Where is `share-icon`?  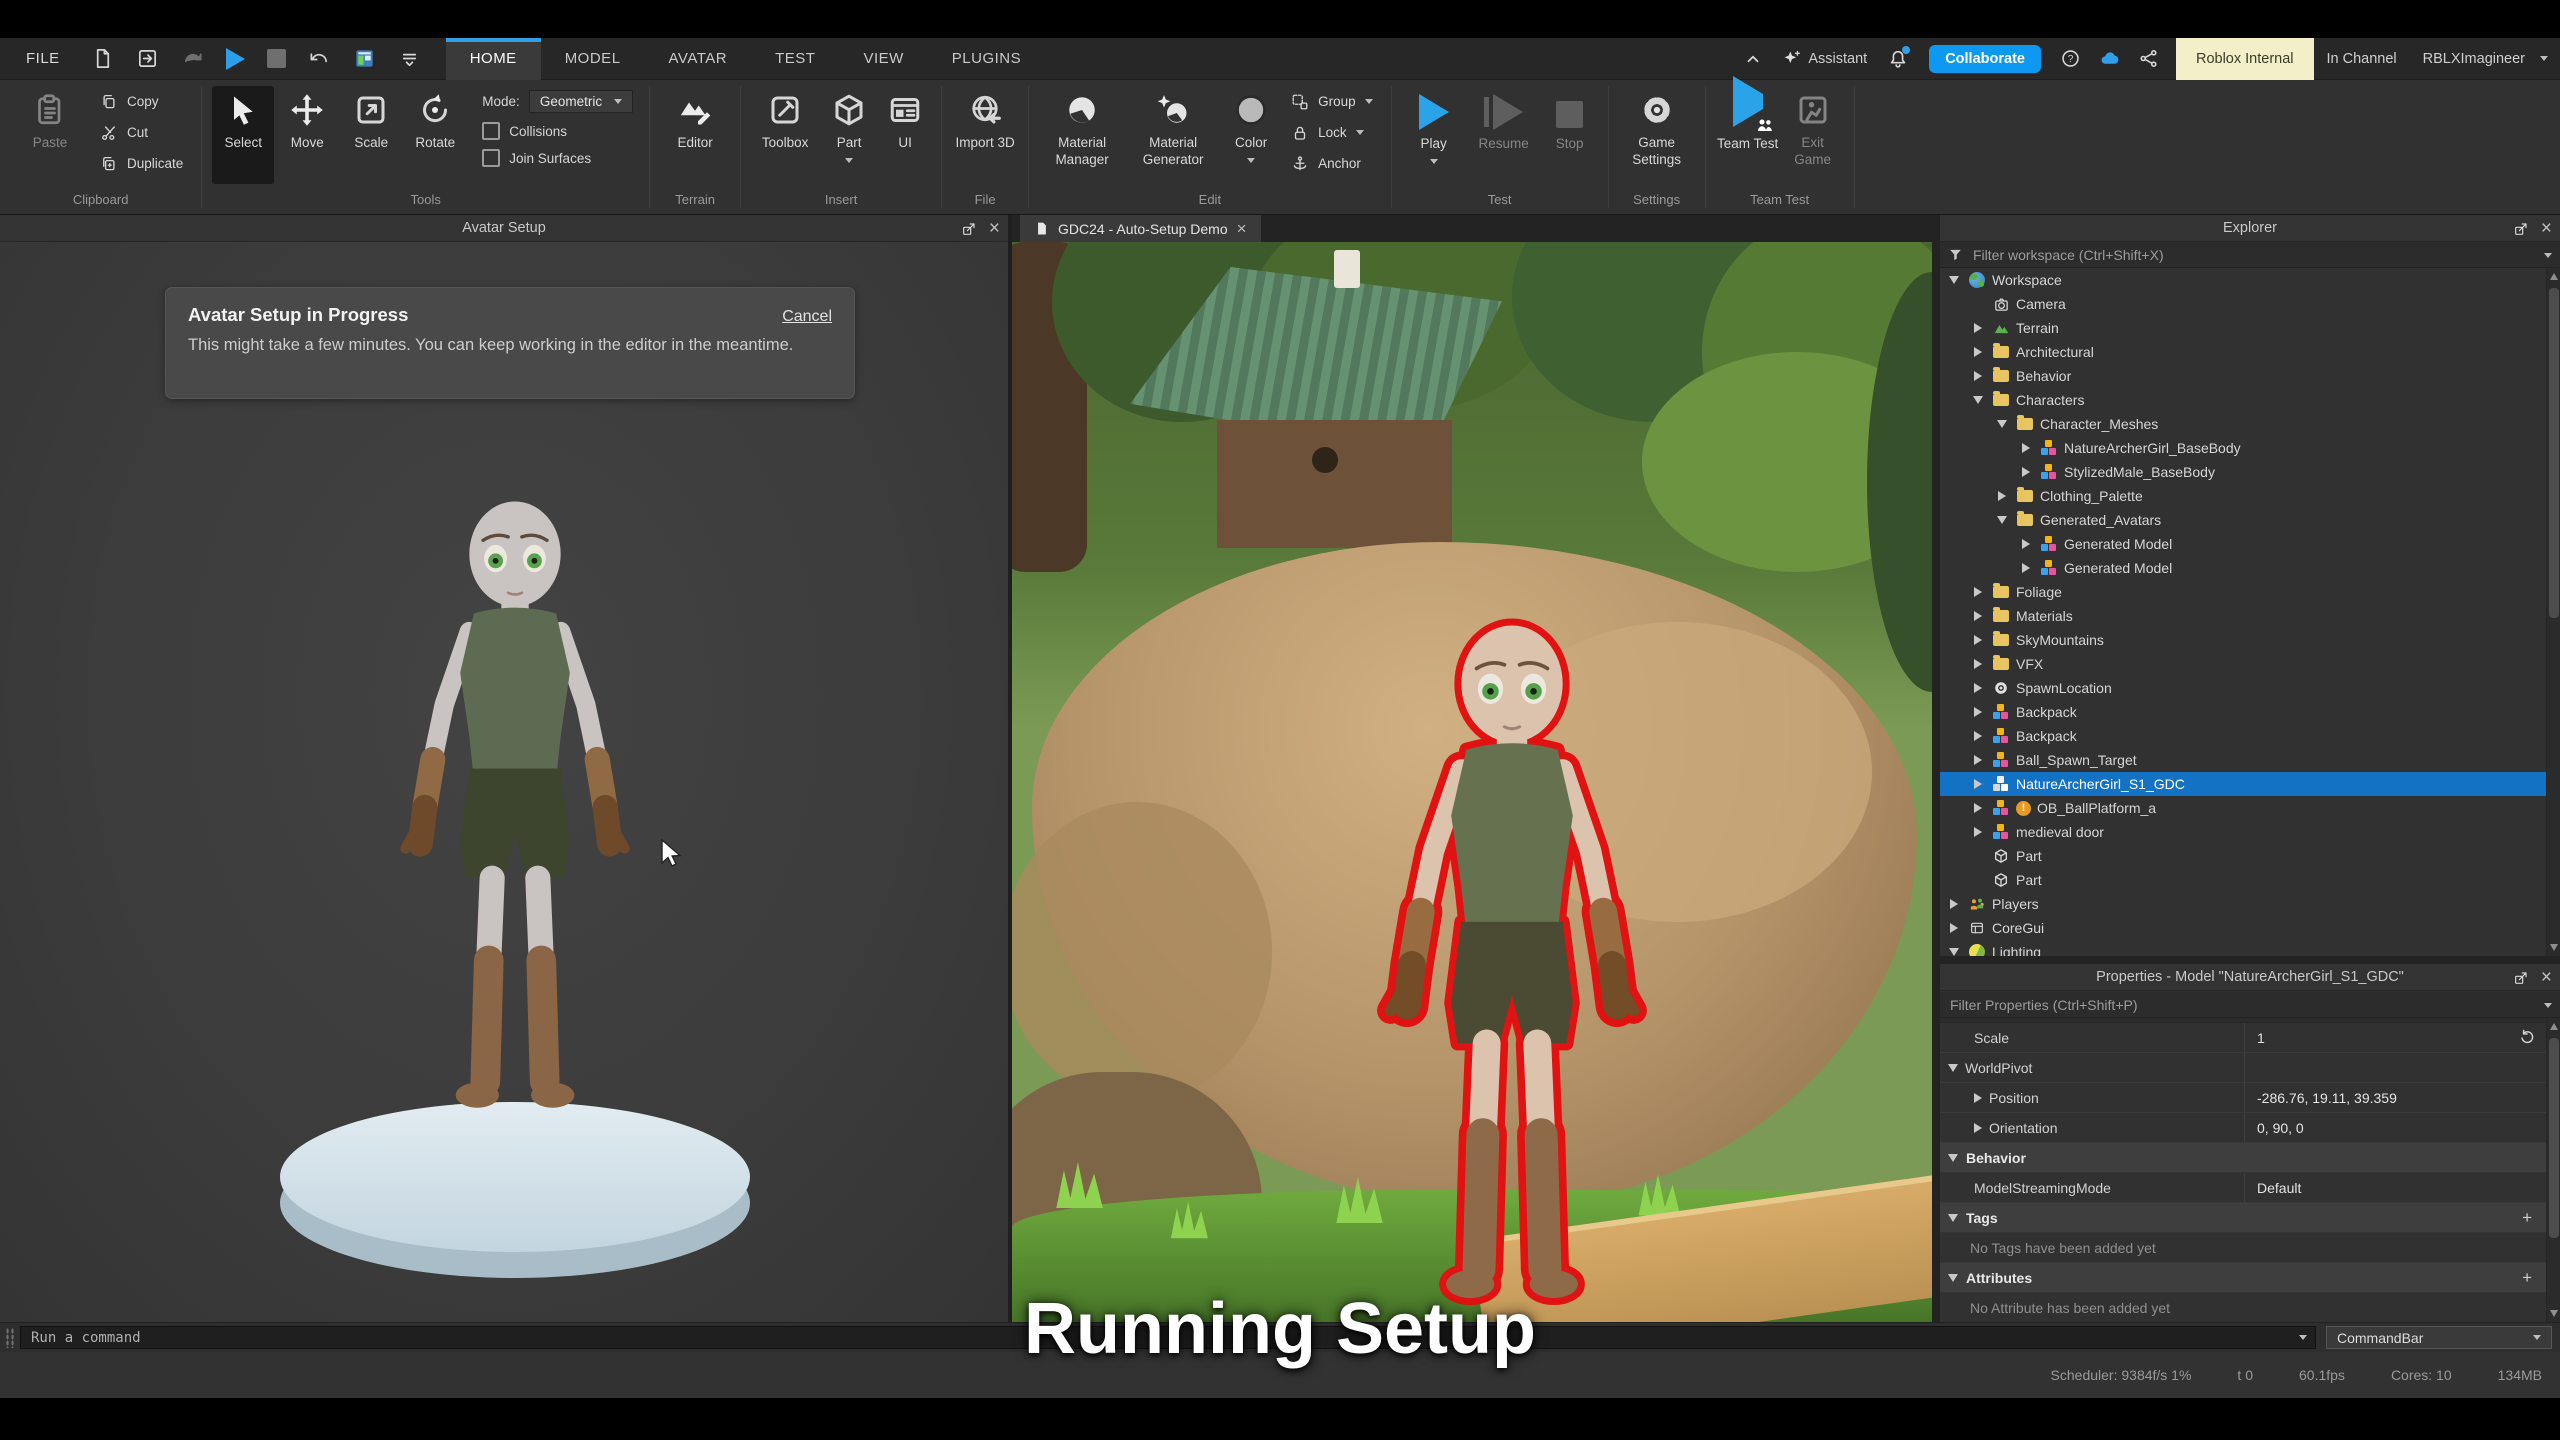 share-icon is located at coordinates (2148, 58).